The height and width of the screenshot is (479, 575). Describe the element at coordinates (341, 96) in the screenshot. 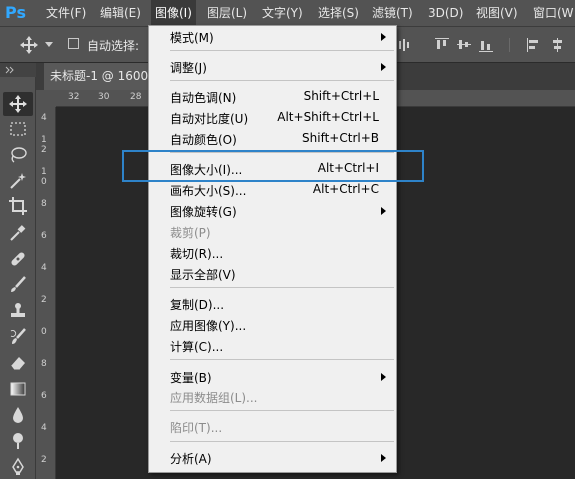

I see `menu-item-shortcut: Shift+Ctrl+L` at that location.